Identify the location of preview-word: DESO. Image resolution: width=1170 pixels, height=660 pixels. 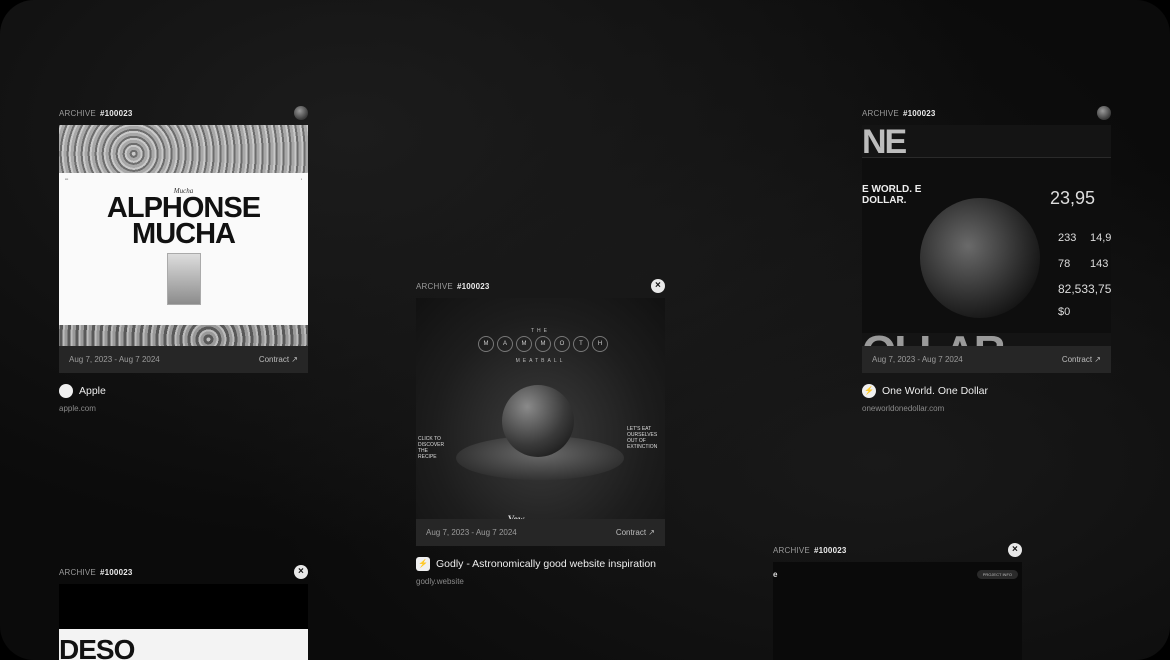
(97, 647).